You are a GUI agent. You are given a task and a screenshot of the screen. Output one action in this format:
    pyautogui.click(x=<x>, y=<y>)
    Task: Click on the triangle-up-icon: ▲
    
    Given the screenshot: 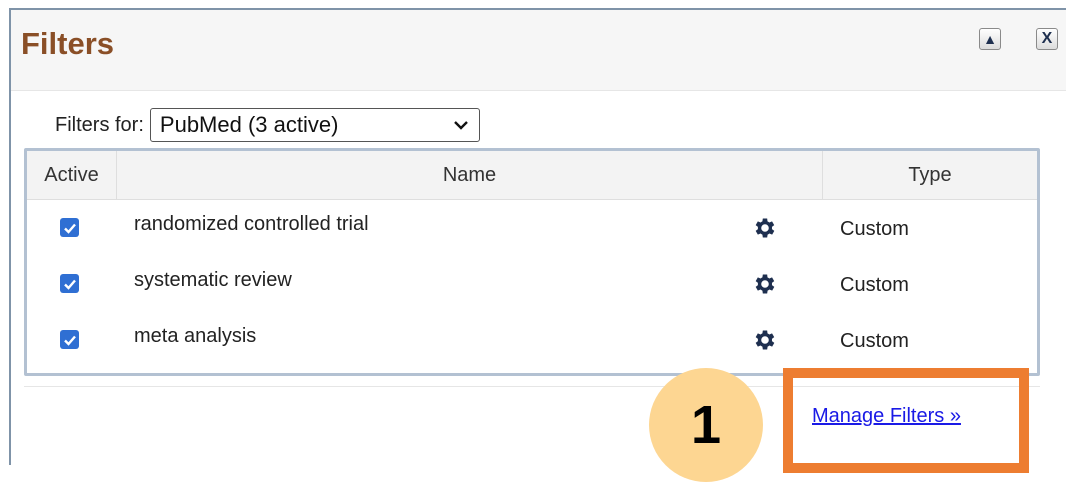 What is the action you would take?
    pyautogui.click(x=990, y=39)
    